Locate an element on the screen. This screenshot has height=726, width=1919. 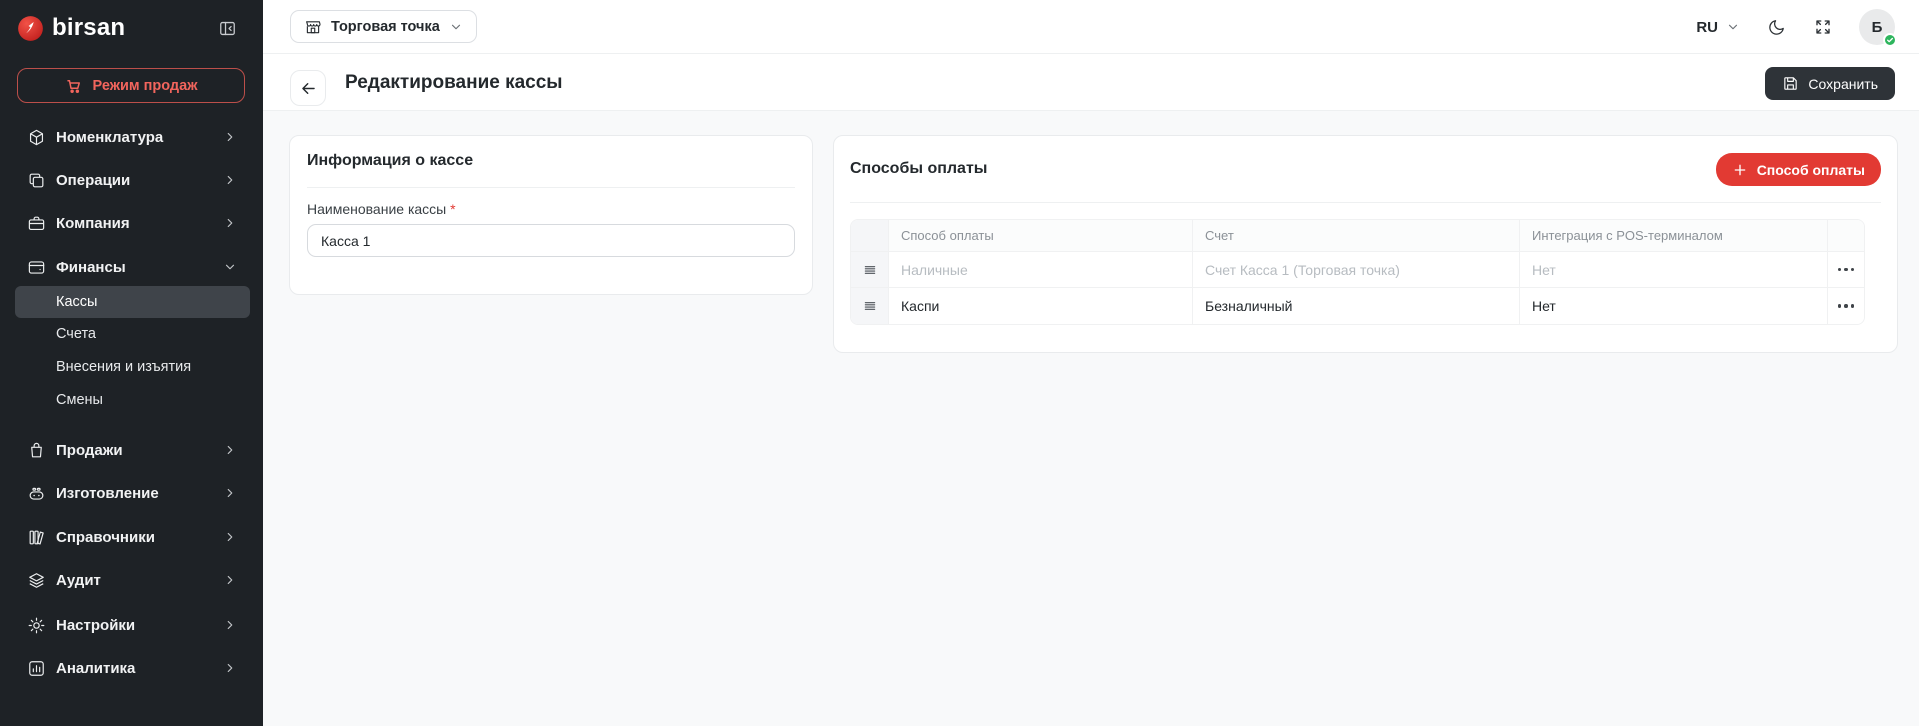
page-title: Редактирование кассы is located at coordinates (454, 82).